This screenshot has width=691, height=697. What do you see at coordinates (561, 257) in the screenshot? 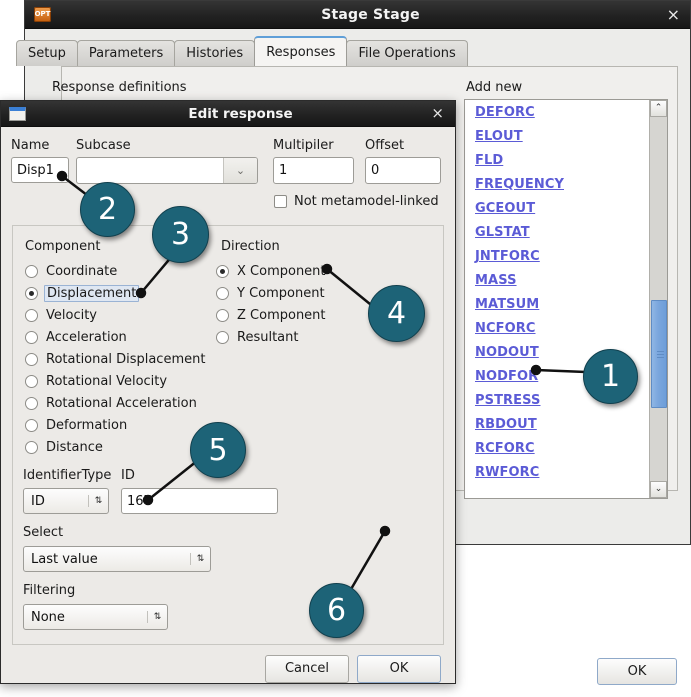
I see `list-item: JNTFORC` at bounding box center [561, 257].